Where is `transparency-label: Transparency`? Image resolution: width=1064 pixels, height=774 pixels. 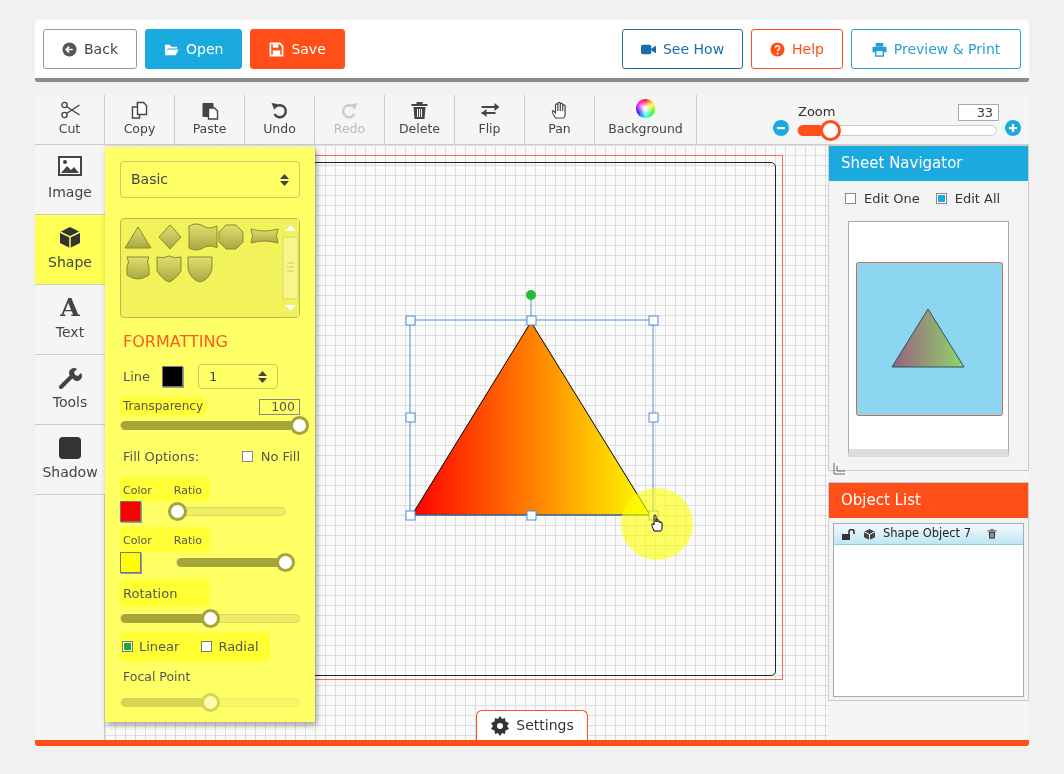
transparency-label: Transparency is located at coordinates (163, 406).